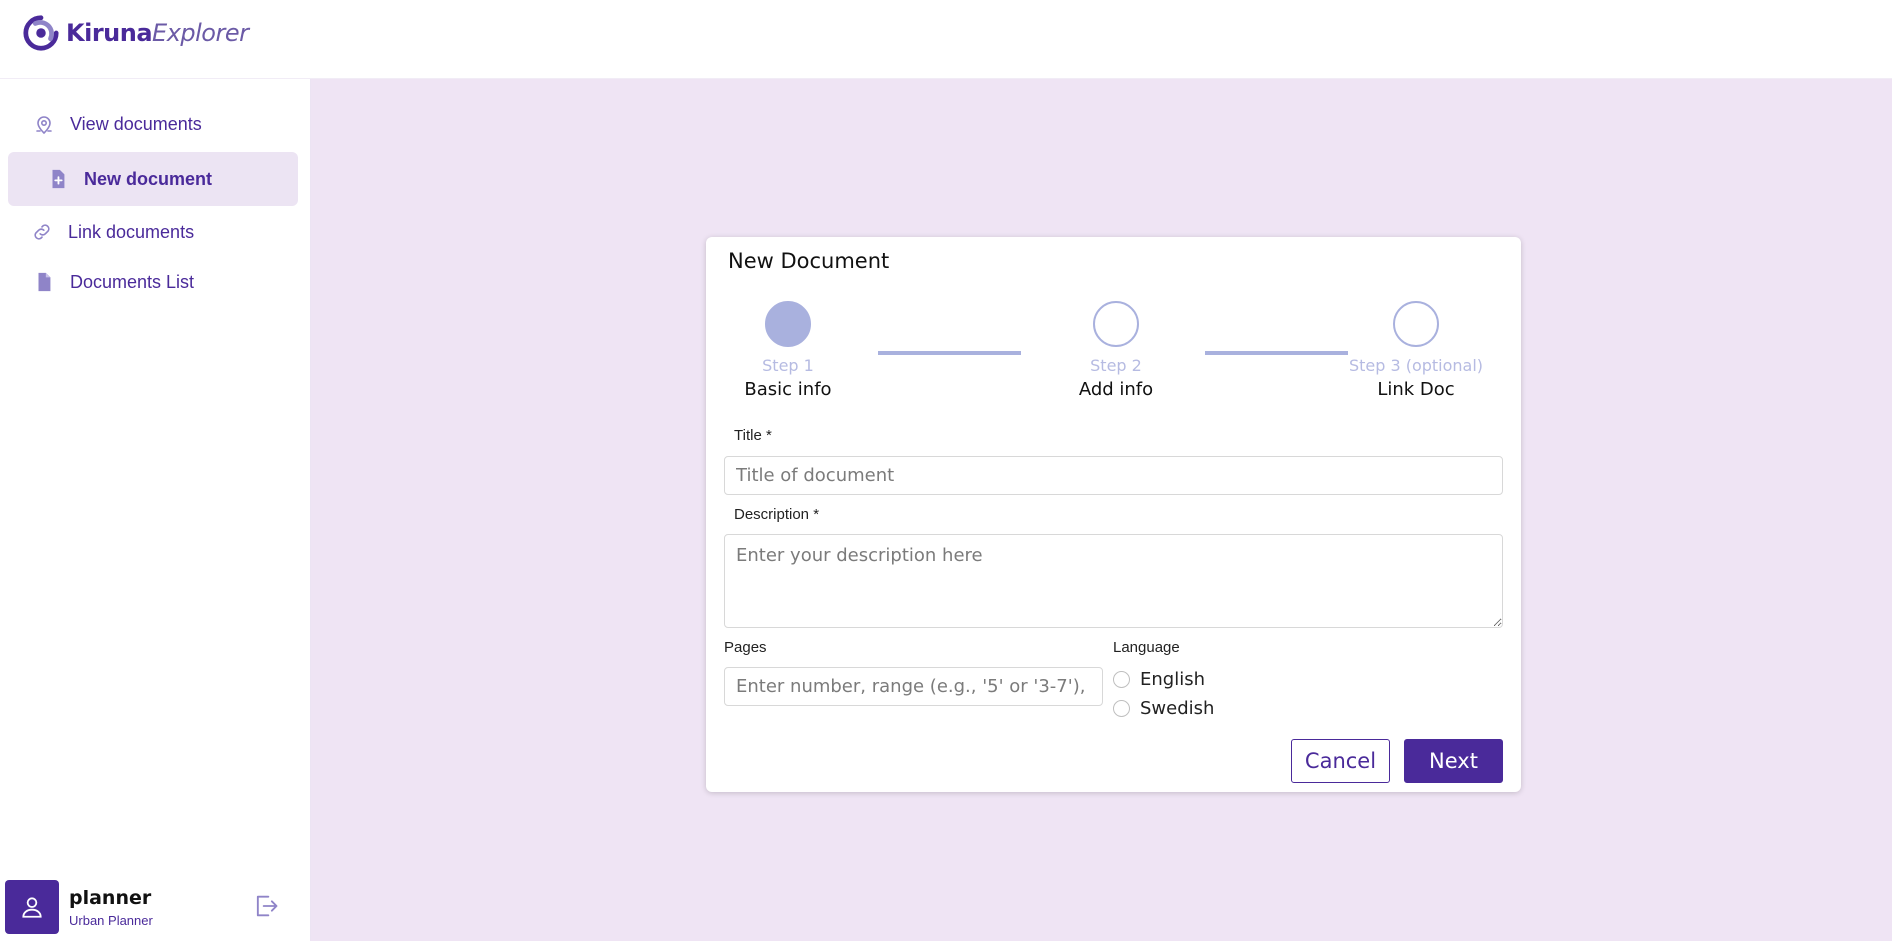 The image size is (1892, 941). Describe the element at coordinates (1116, 350) in the screenshot. I see `step-2: Step 2 Add info` at that location.